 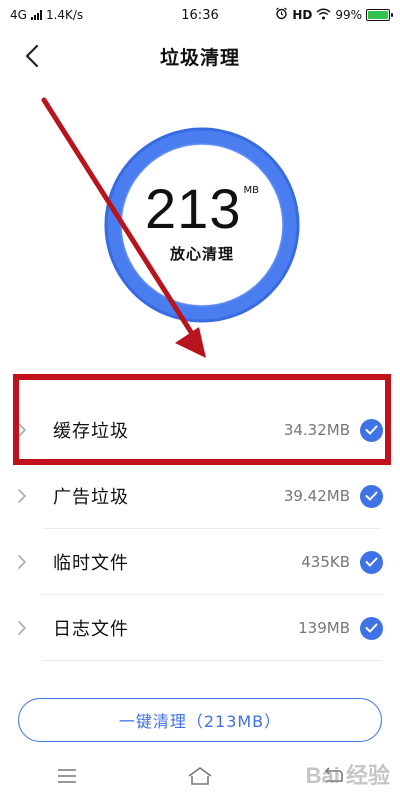 I want to click on status-right: HD 99%, so click(x=334, y=15).